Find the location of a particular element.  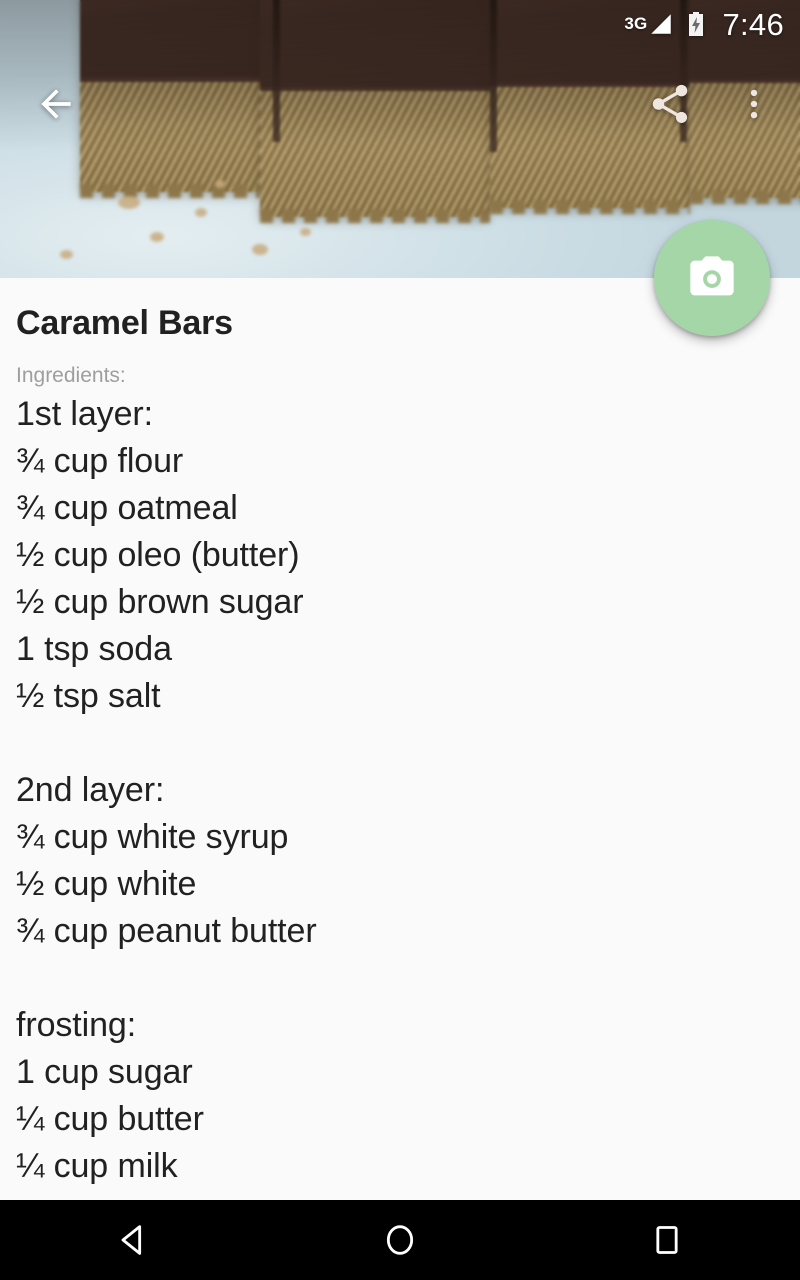

nav-home-button is located at coordinates (400, 1240).